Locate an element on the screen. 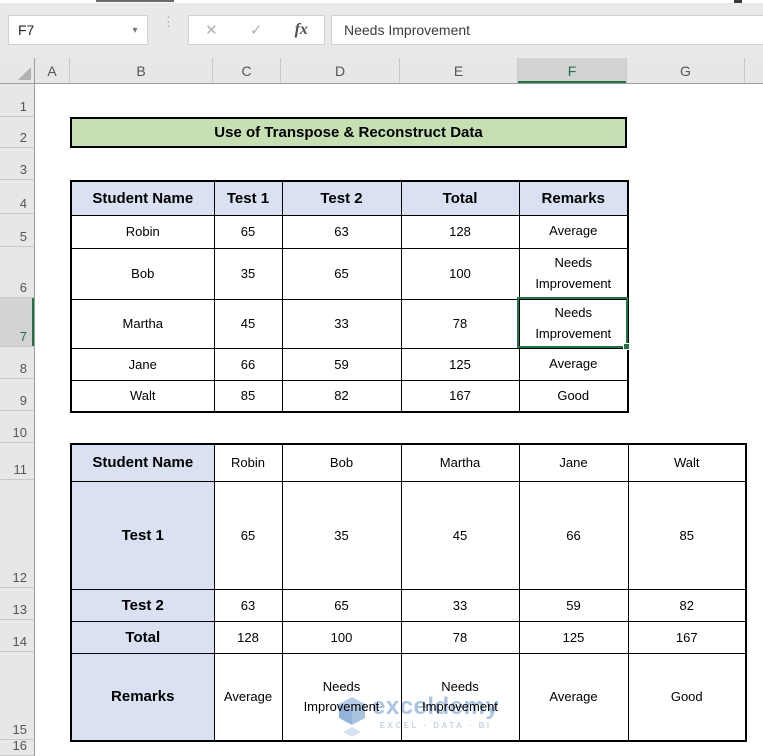  cell-value: 78 is located at coordinates (460, 637).